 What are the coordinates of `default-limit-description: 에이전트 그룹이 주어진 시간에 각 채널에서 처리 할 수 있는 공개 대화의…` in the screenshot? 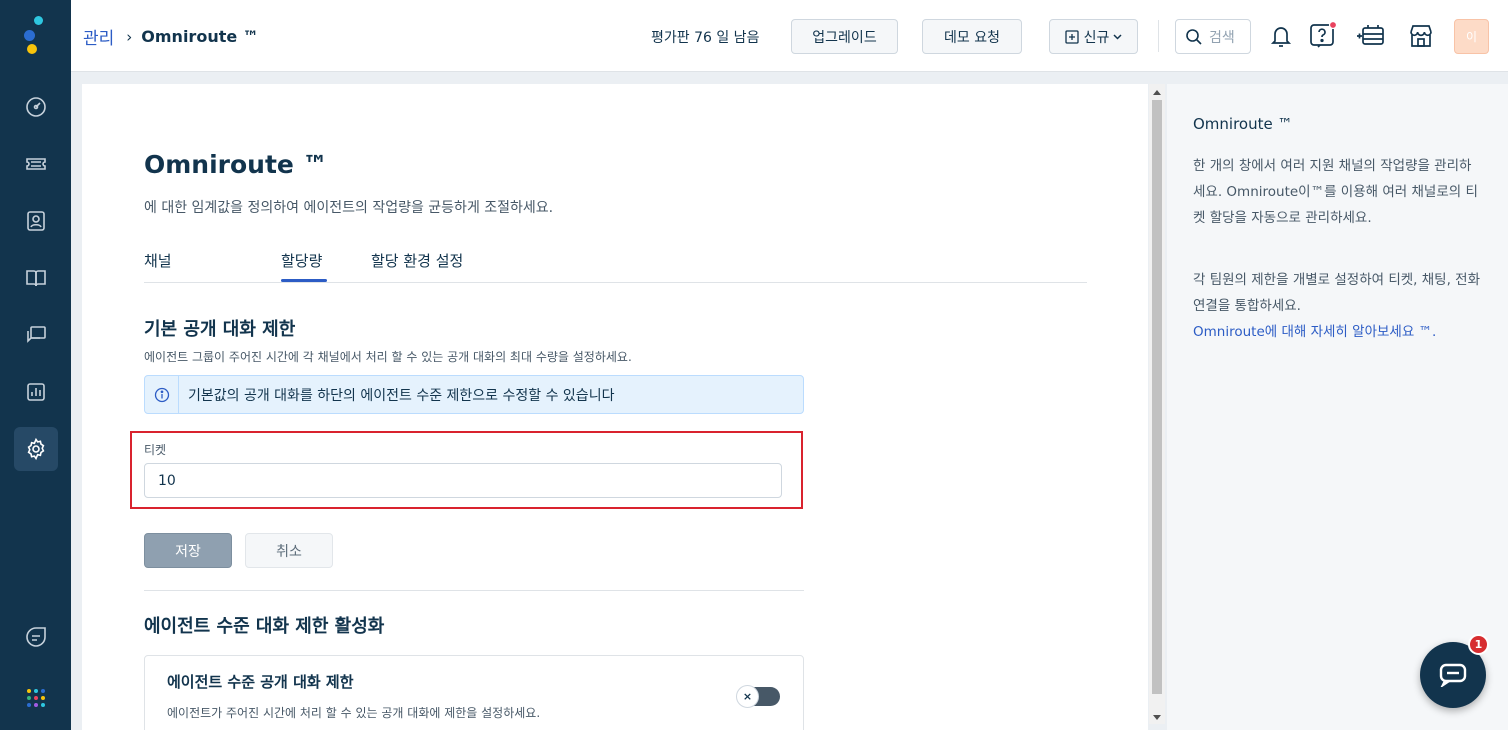 It's located at (388, 357).